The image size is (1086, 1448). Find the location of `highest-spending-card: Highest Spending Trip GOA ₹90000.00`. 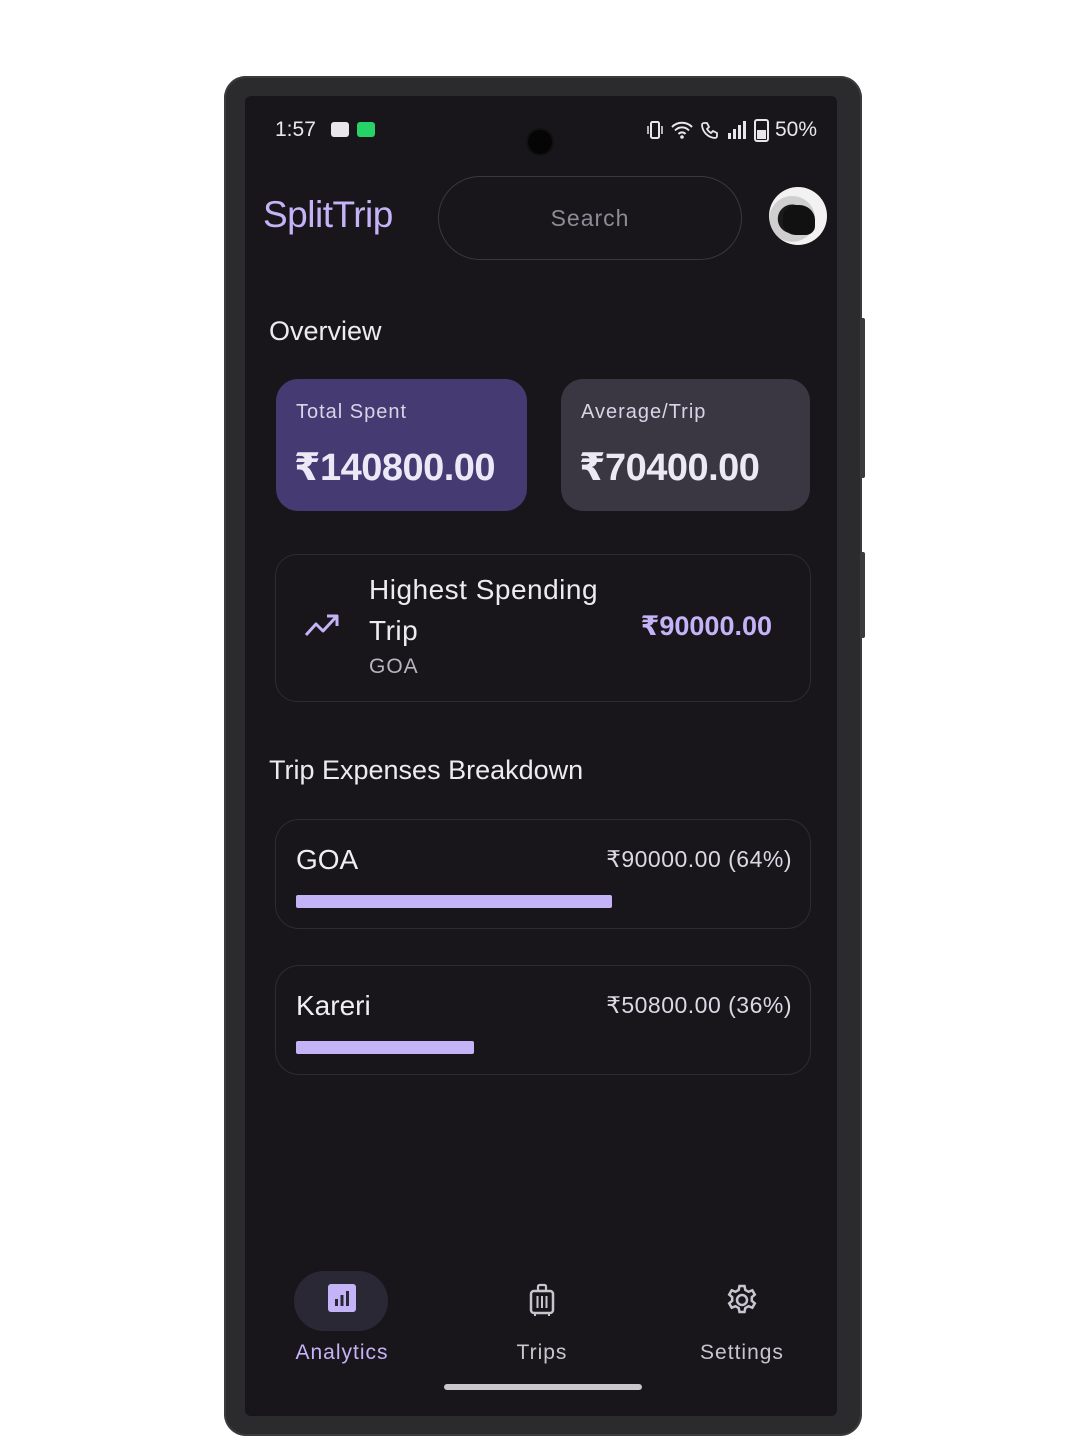

highest-spending-card: Highest Spending Trip GOA ₹90000.00 is located at coordinates (543, 628).